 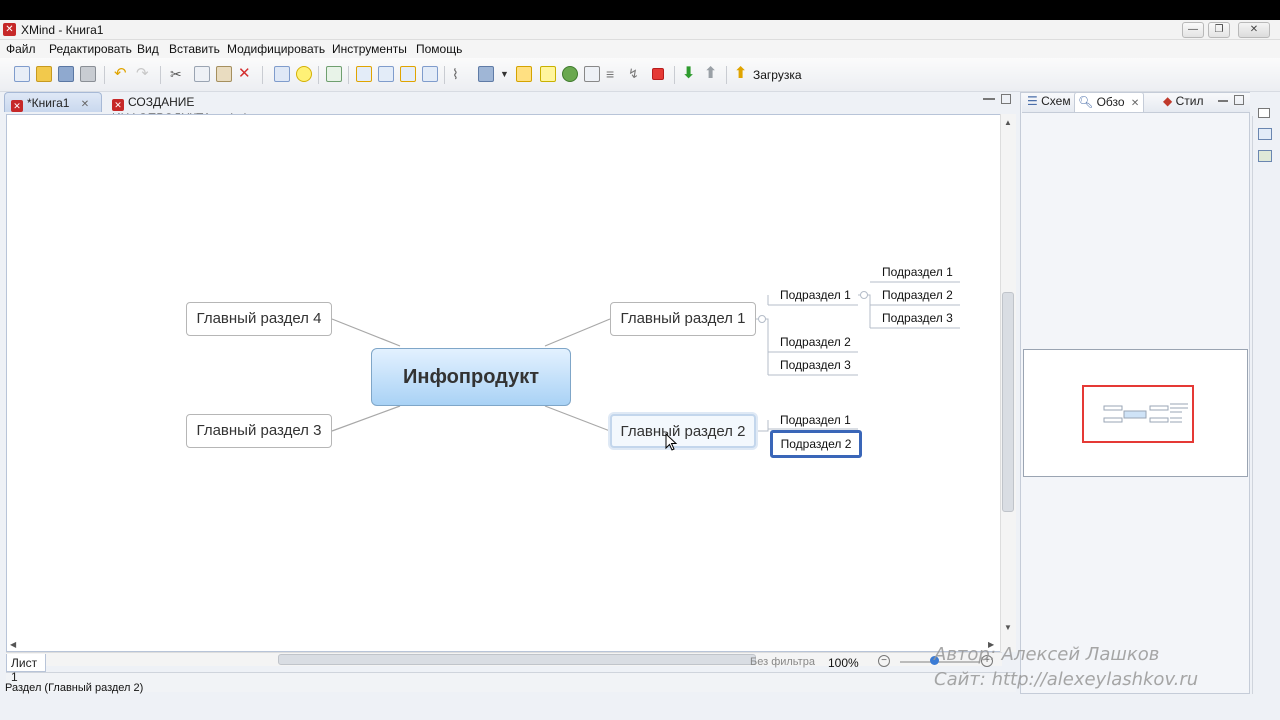 What do you see at coordinates (815, 420) in the screenshot?
I see `subtopic-t2-1: Подраздел 1` at bounding box center [815, 420].